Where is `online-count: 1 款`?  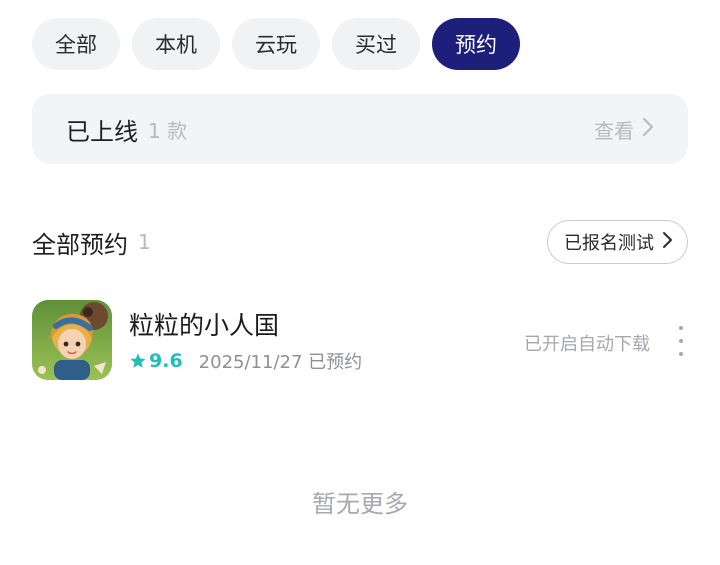
online-count: 1 款 is located at coordinates (168, 130).